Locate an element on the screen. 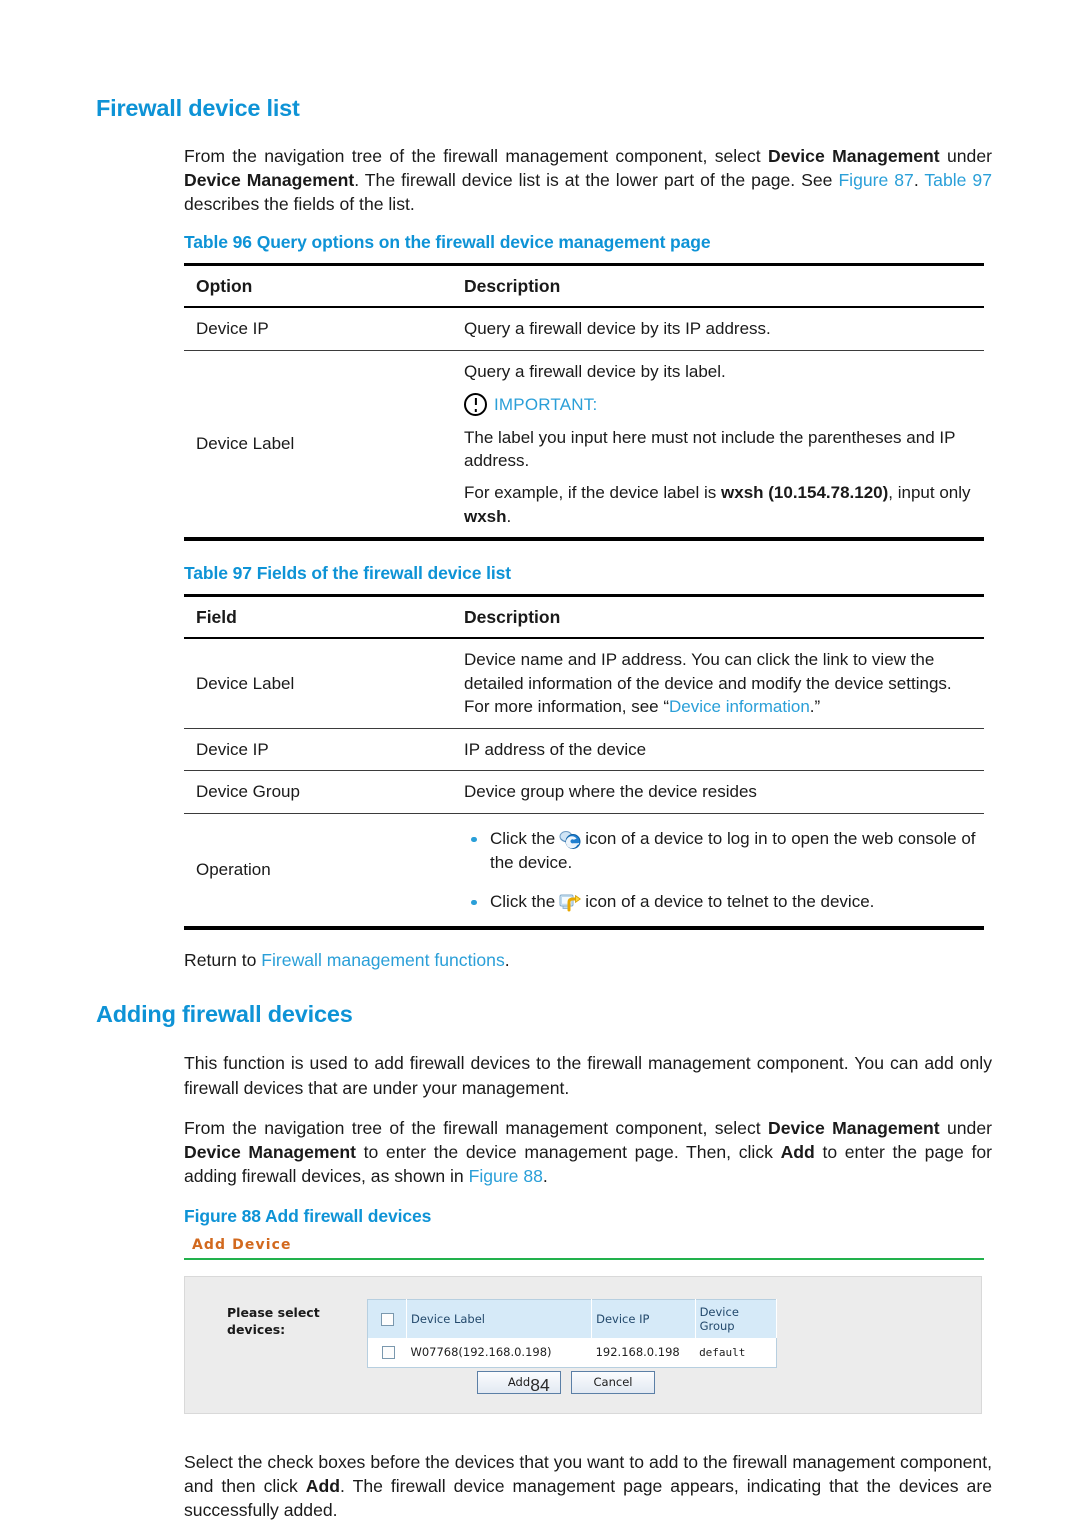 The image size is (1080, 1522). table-97-link: Table 97 is located at coordinates (958, 180).